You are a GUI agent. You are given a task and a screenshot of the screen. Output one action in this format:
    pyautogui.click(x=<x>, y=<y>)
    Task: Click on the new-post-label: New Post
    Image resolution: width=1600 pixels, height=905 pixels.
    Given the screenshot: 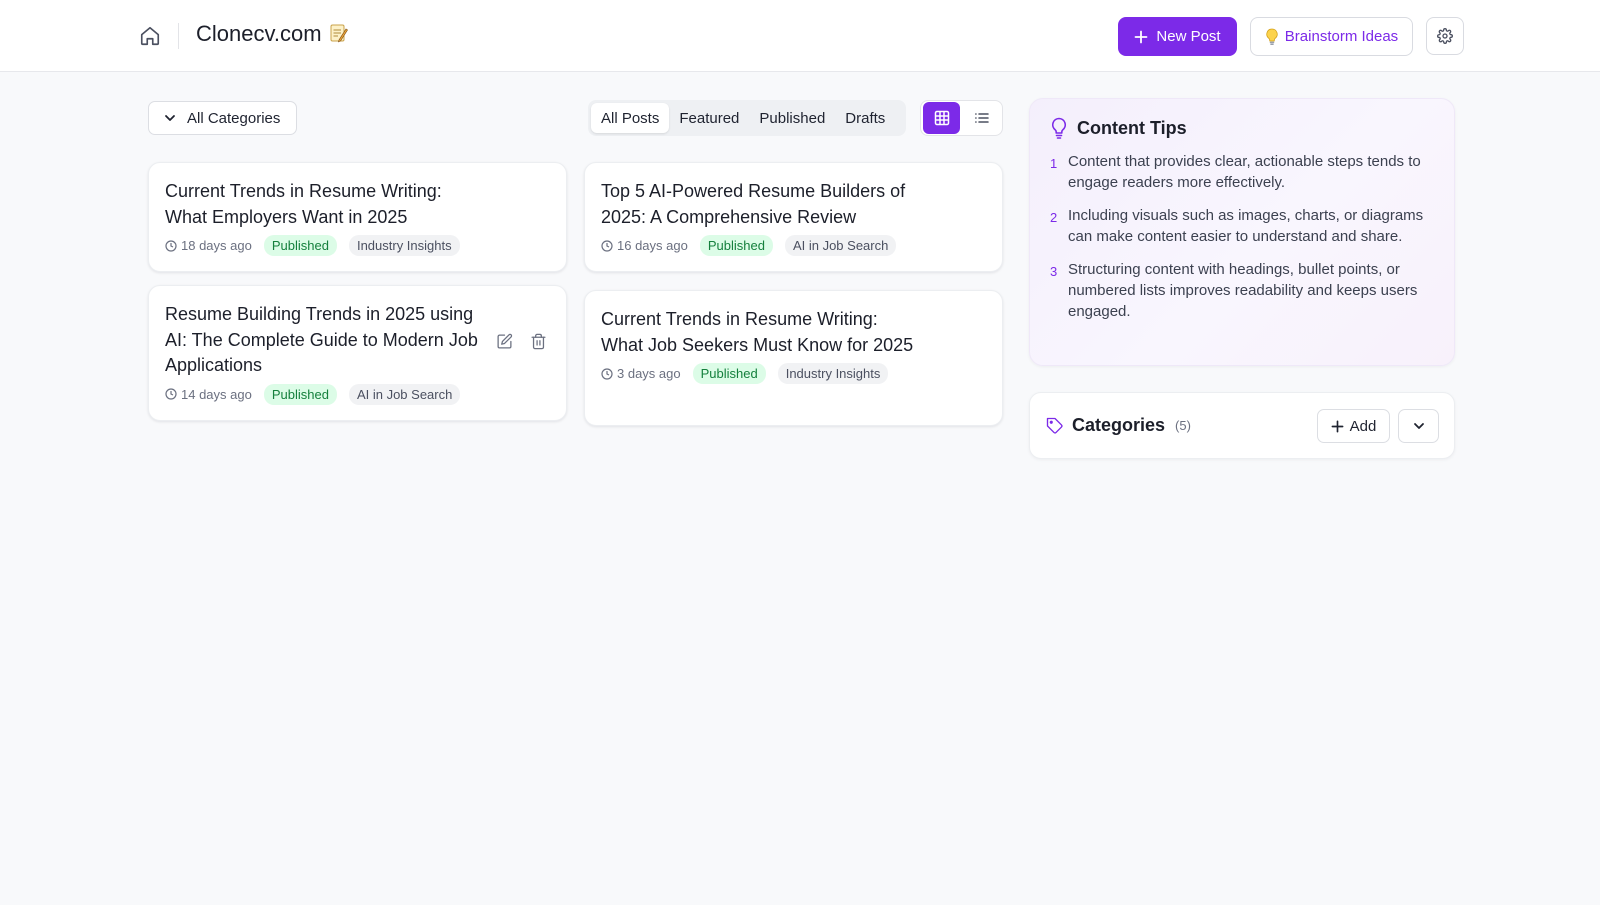 What is the action you would take?
    pyautogui.click(x=1188, y=36)
    